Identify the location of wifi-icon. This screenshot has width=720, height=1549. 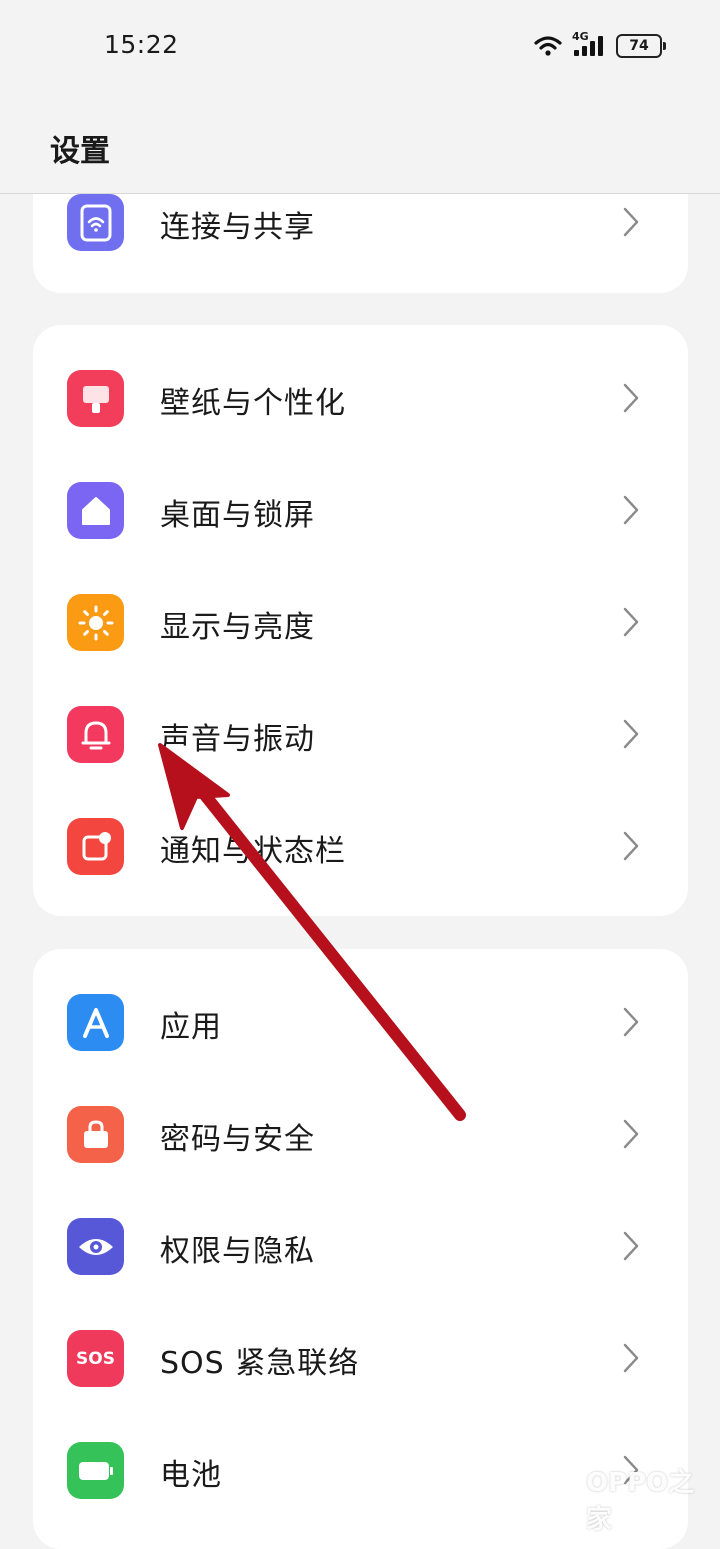
(95, 222).